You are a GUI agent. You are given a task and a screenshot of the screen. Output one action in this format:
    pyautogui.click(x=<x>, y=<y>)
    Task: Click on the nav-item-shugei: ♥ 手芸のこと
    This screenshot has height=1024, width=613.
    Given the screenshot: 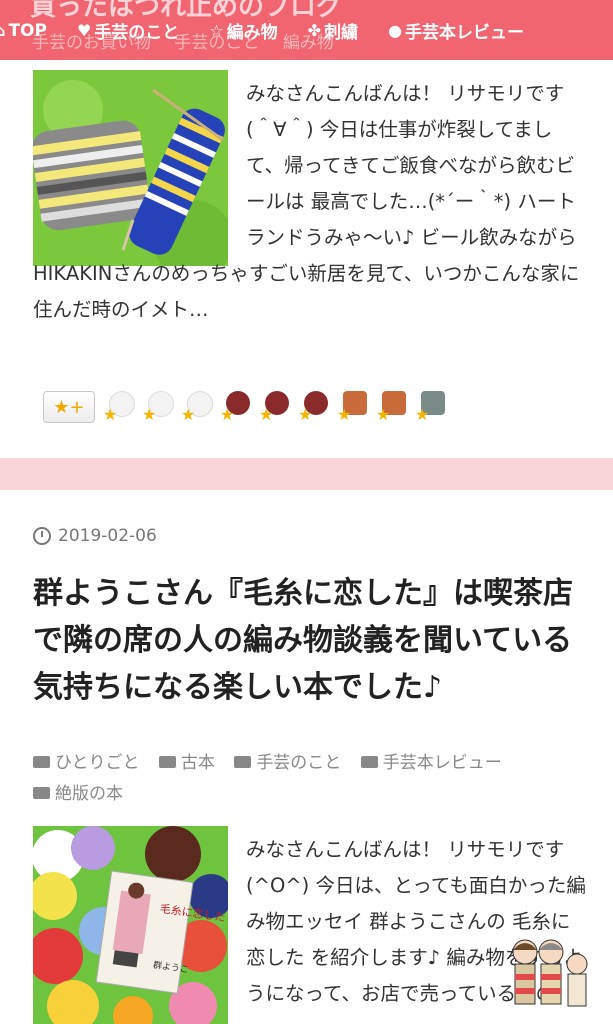 What is the action you would take?
    pyautogui.click(x=128, y=30)
    